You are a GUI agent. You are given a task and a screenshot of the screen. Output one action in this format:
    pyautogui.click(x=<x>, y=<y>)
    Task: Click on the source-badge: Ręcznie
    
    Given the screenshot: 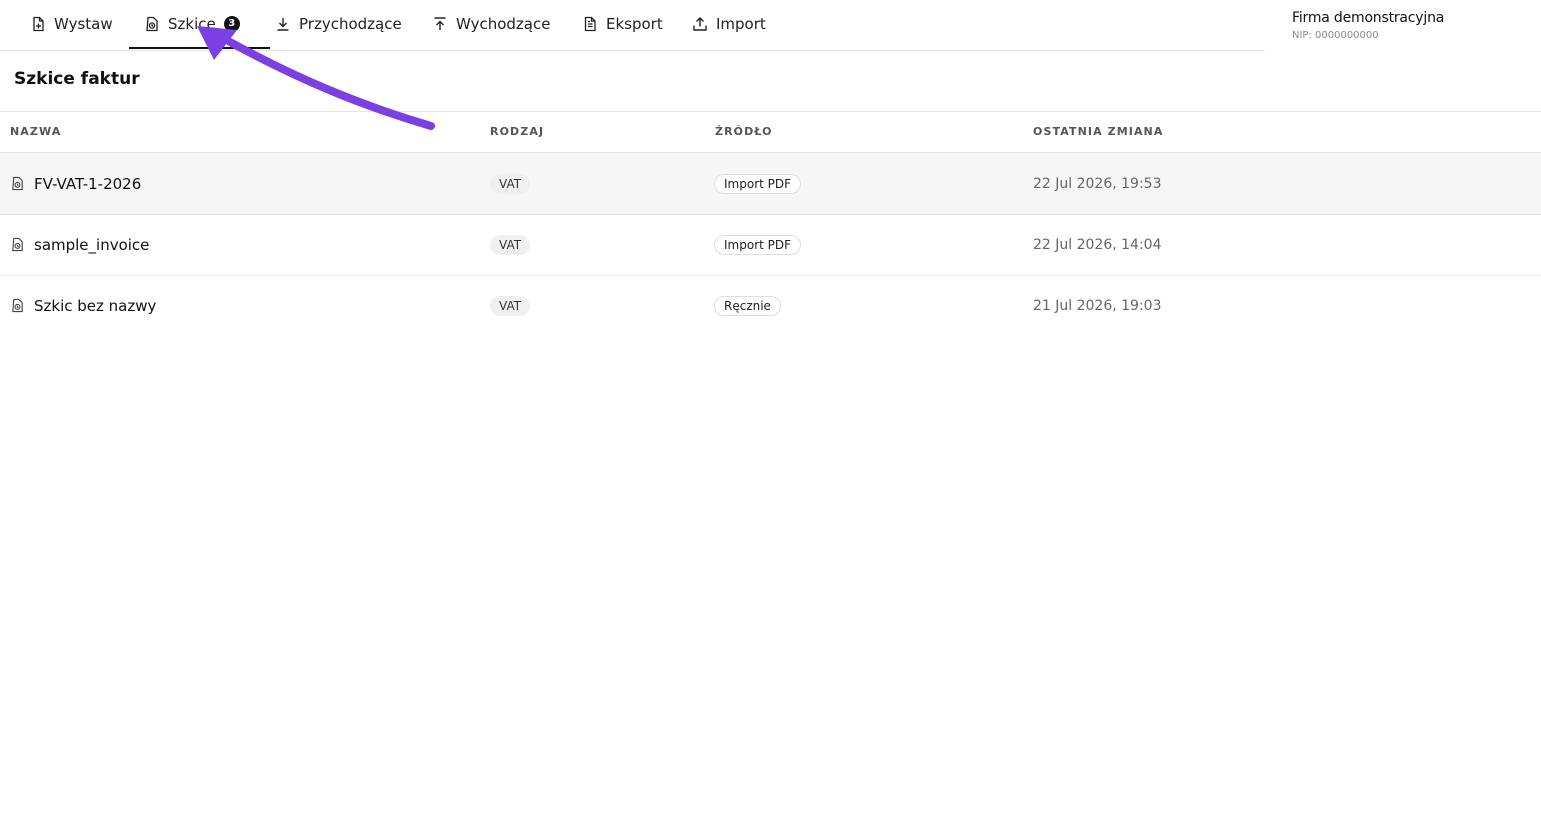 What is the action you would take?
    pyautogui.click(x=747, y=305)
    